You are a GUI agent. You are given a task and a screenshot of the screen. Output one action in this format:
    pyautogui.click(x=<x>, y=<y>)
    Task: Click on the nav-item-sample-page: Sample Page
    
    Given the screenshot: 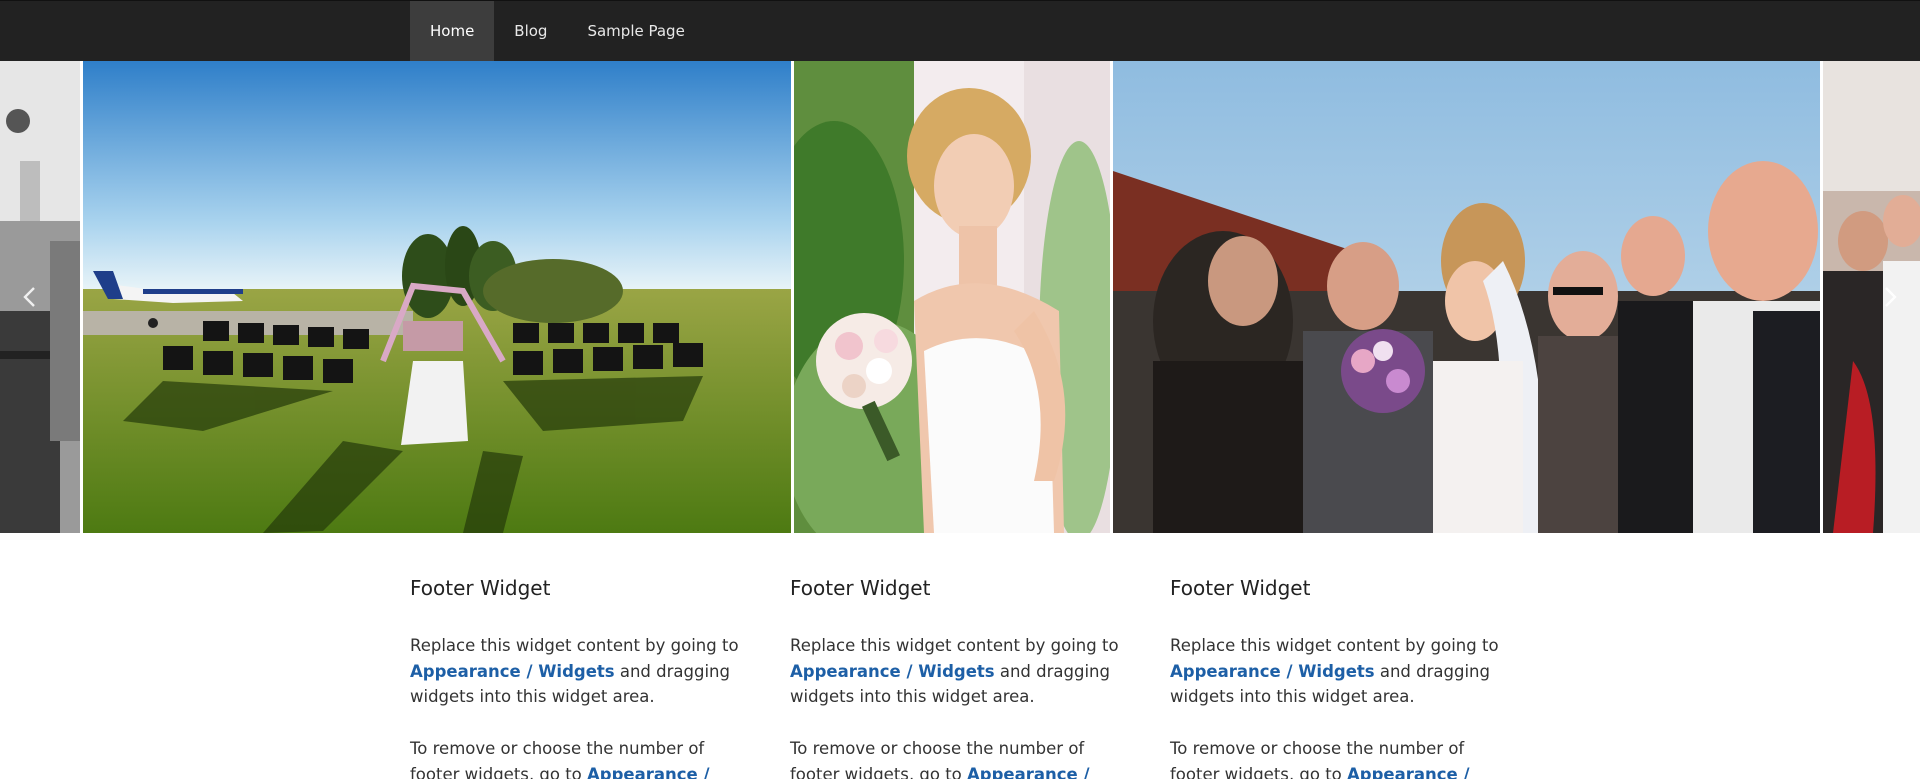 What is the action you would take?
    pyautogui.click(x=635, y=31)
    